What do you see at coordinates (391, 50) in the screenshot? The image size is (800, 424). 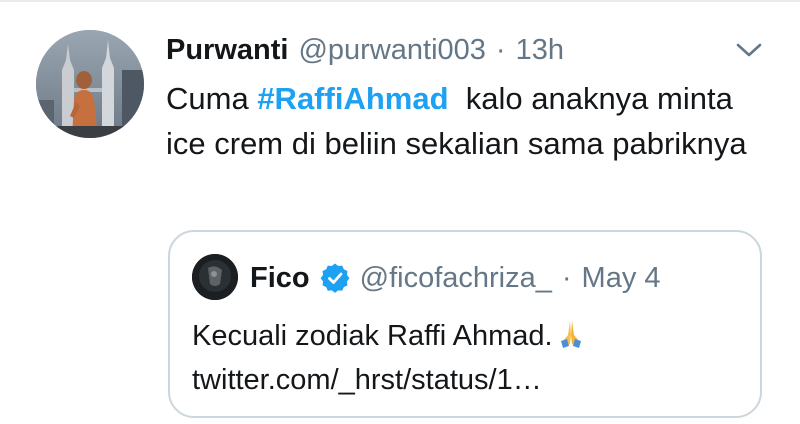 I see `author-handle: @purwanti003` at bounding box center [391, 50].